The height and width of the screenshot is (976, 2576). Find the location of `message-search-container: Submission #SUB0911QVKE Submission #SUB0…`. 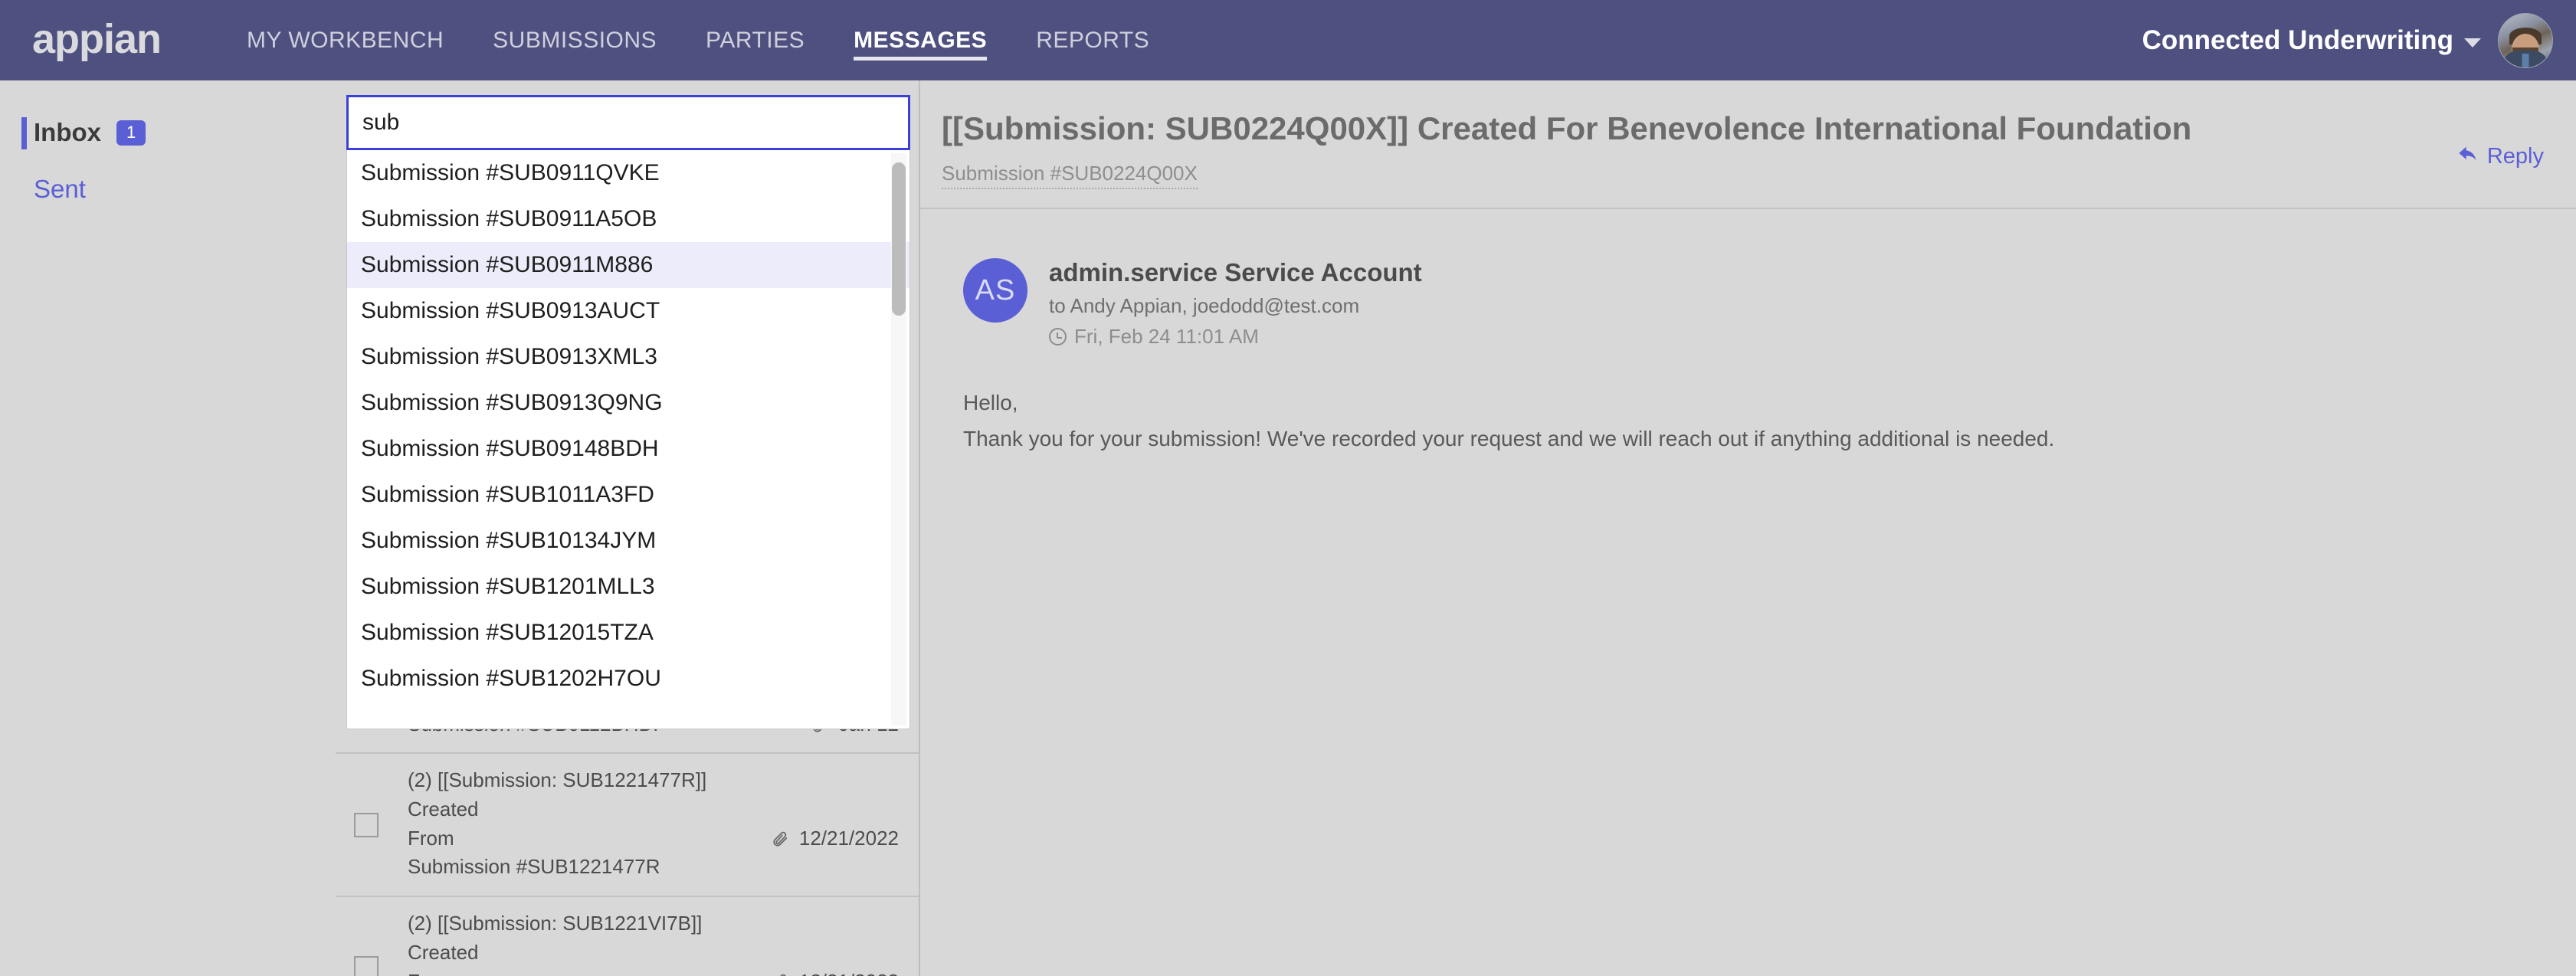

message-search-container: Submission #SUB0911QVKE Submission #SUB0… is located at coordinates (628, 412).